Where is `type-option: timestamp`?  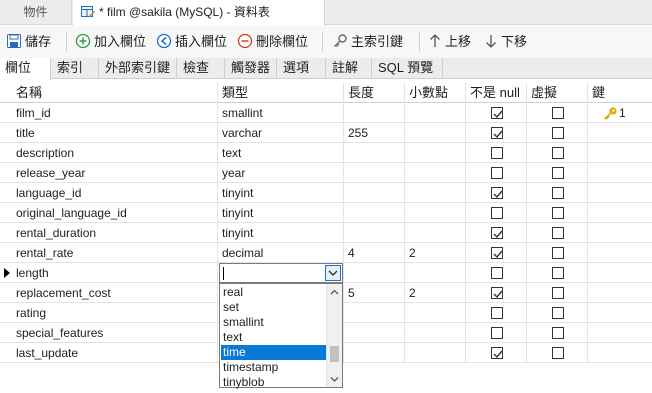 type-option: timestamp is located at coordinates (274, 367).